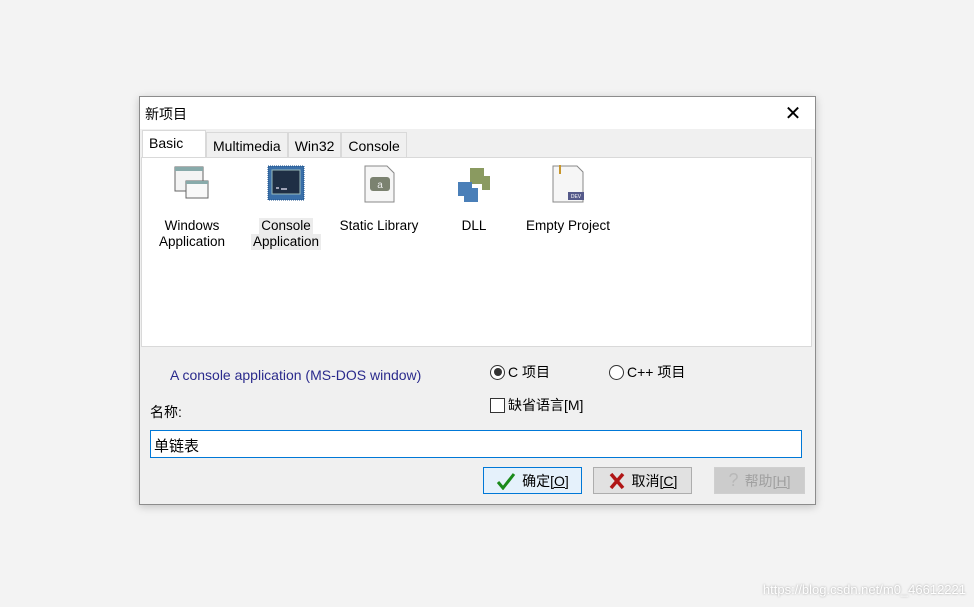  I want to click on radio-cpp-project: C++ 项目, so click(647, 372).